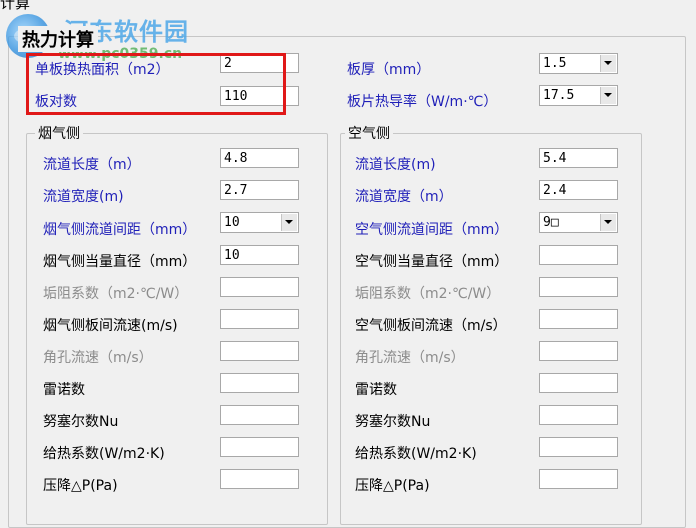 This screenshot has width=696, height=528. I want to click on flue-reynolds-label: 雷诺数, so click(64, 390).